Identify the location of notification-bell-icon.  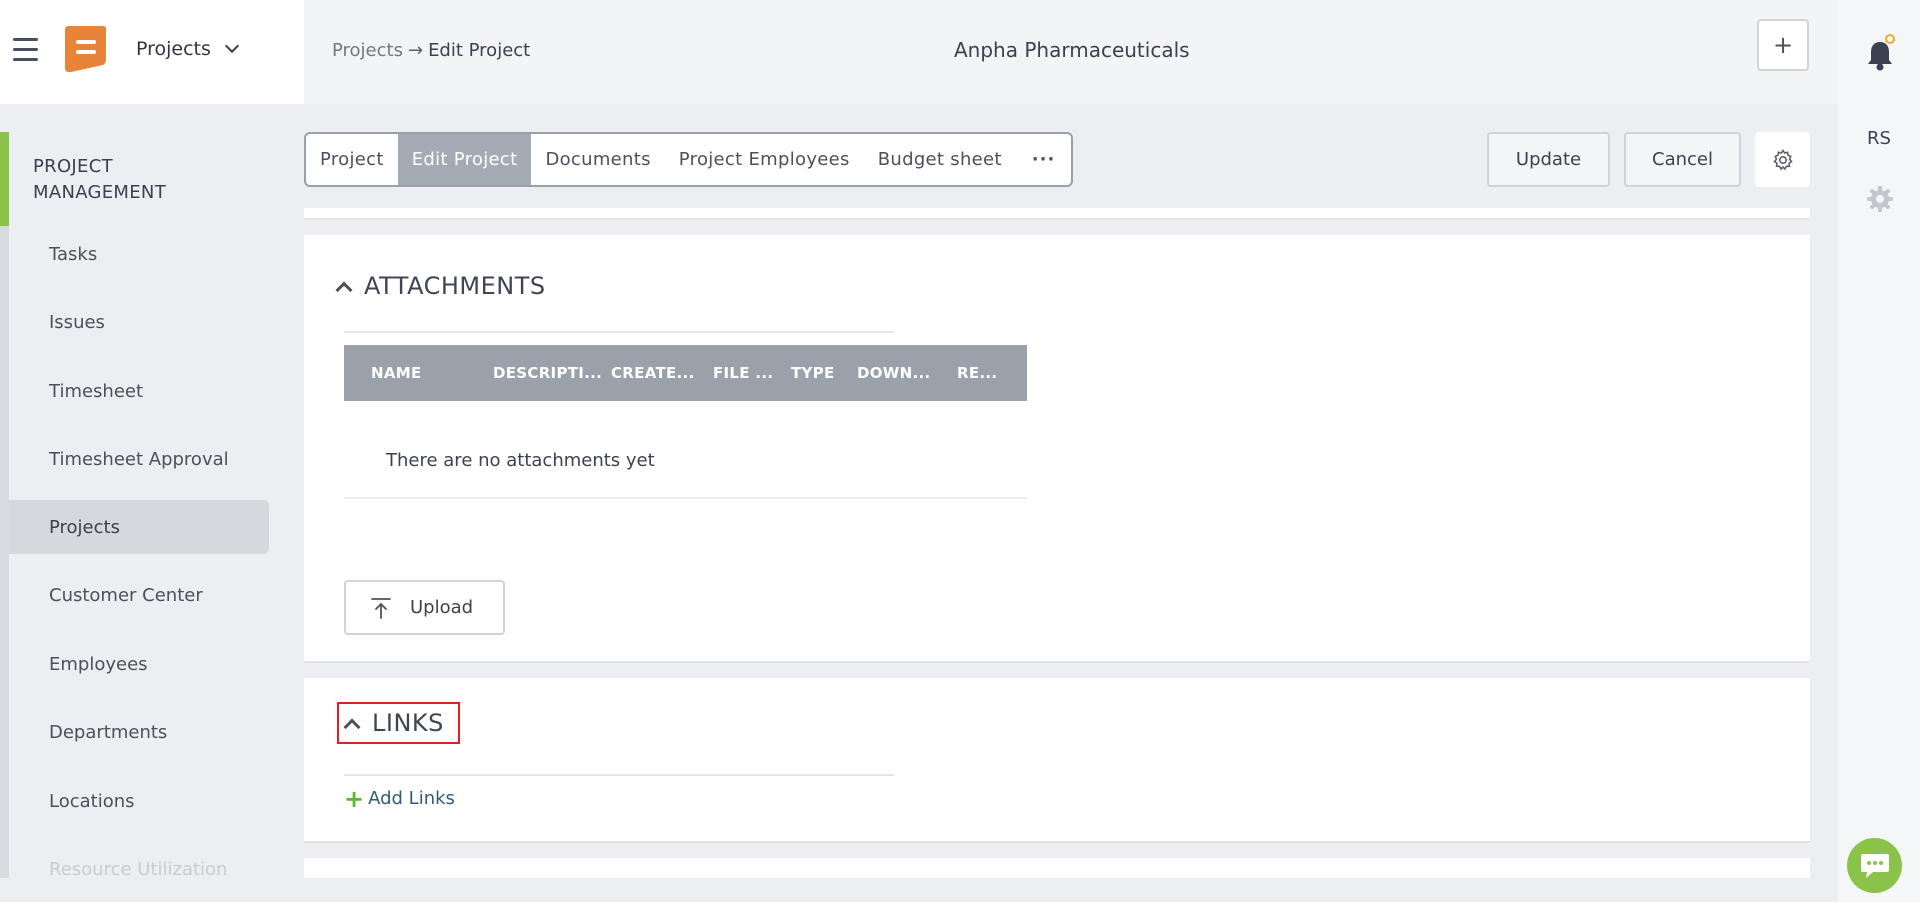
(1880, 54).